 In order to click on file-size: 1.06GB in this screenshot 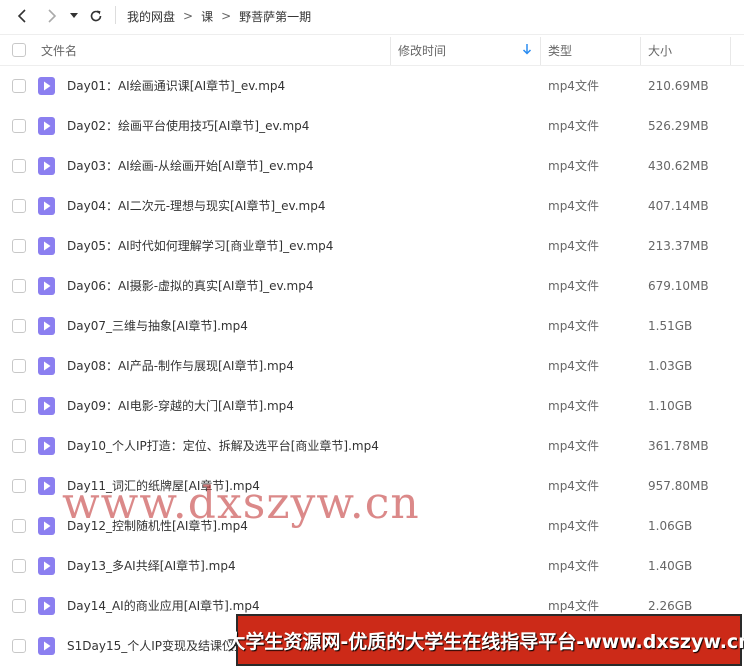, I will do `click(670, 526)`.